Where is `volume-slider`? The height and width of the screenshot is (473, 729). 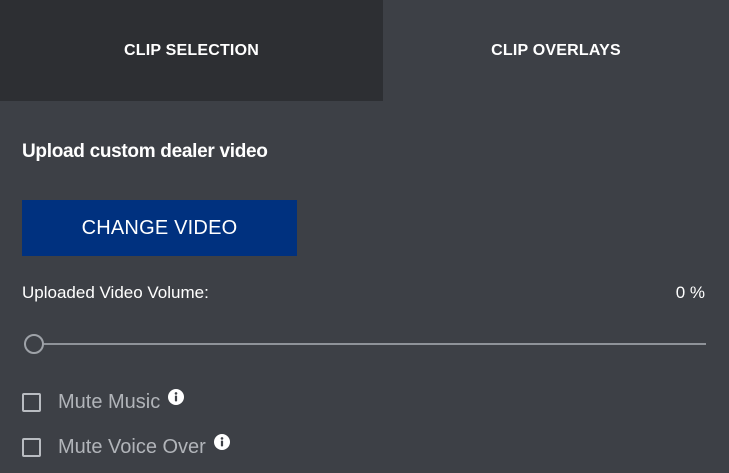
volume-slider is located at coordinates (365, 344).